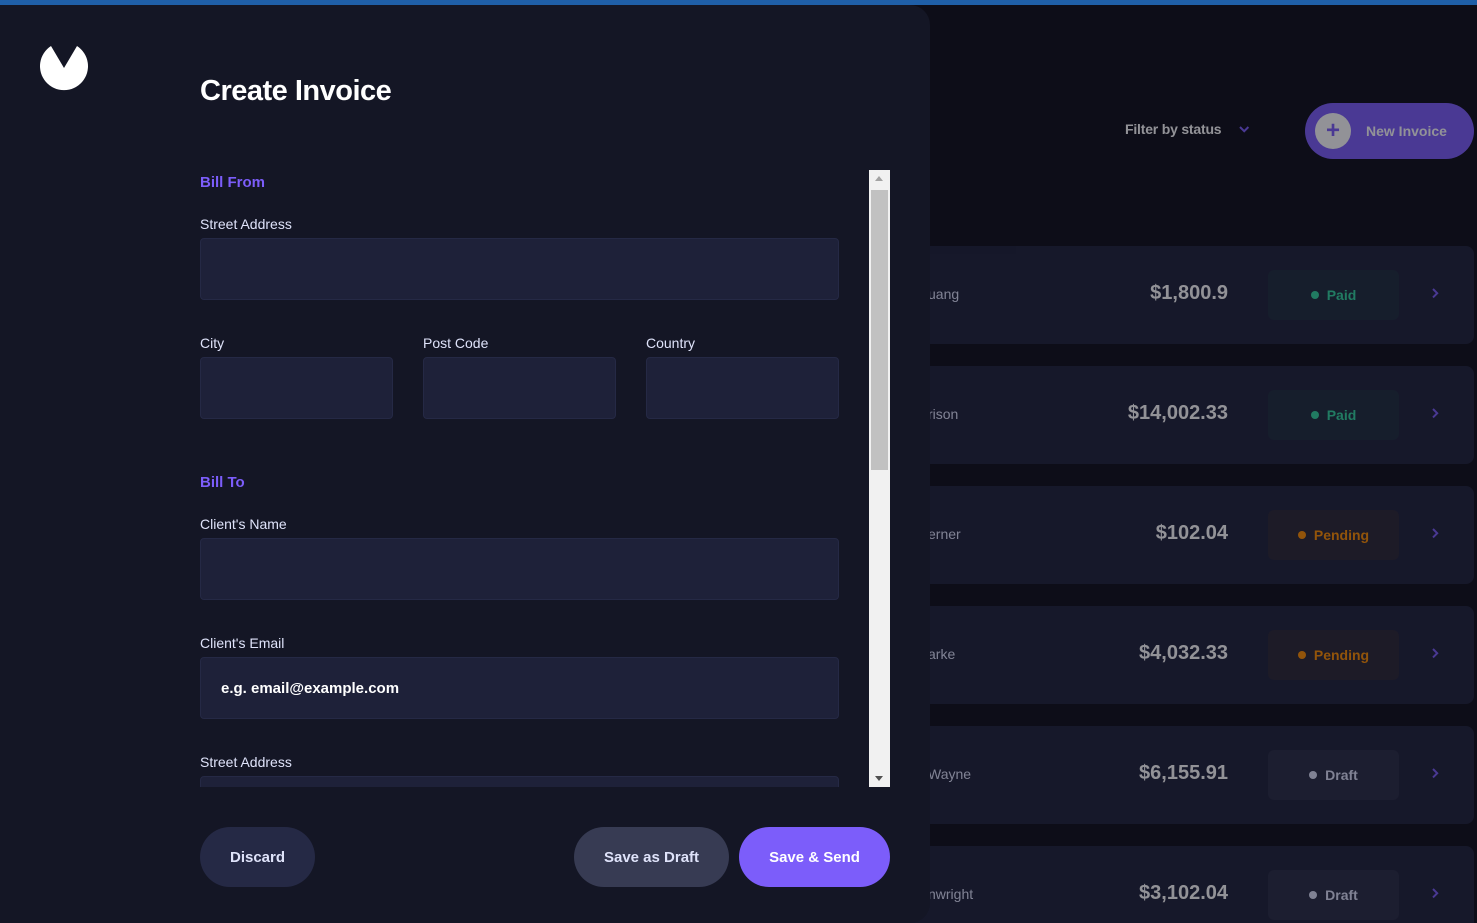 The height and width of the screenshot is (923, 1477). Describe the element at coordinates (950, 774) in the screenshot. I see `invoice-client: Wayne` at that location.